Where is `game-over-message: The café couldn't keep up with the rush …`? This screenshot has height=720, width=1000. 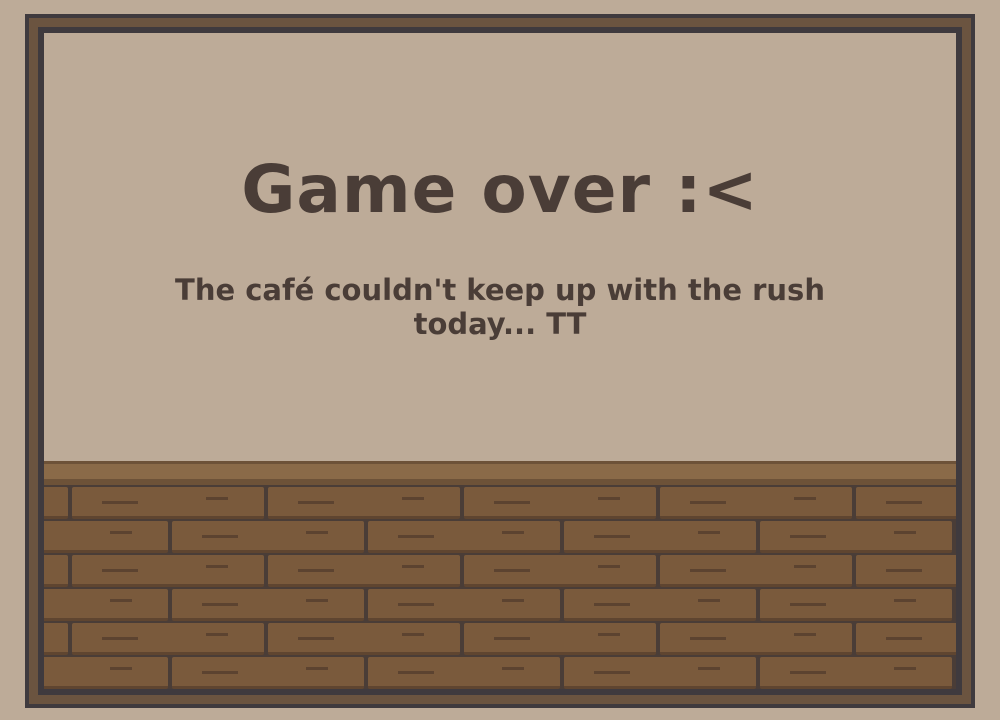 game-over-message: The café couldn't keep up with the rush … is located at coordinates (500, 307).